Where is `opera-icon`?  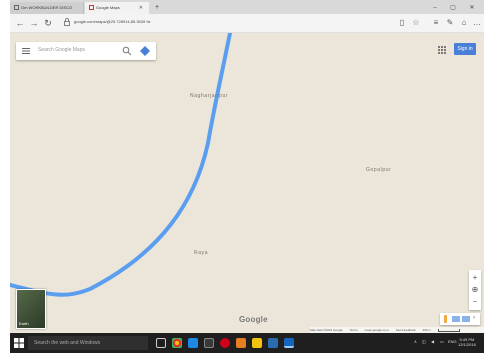 opera-icon is located at coordinates (225, 343).